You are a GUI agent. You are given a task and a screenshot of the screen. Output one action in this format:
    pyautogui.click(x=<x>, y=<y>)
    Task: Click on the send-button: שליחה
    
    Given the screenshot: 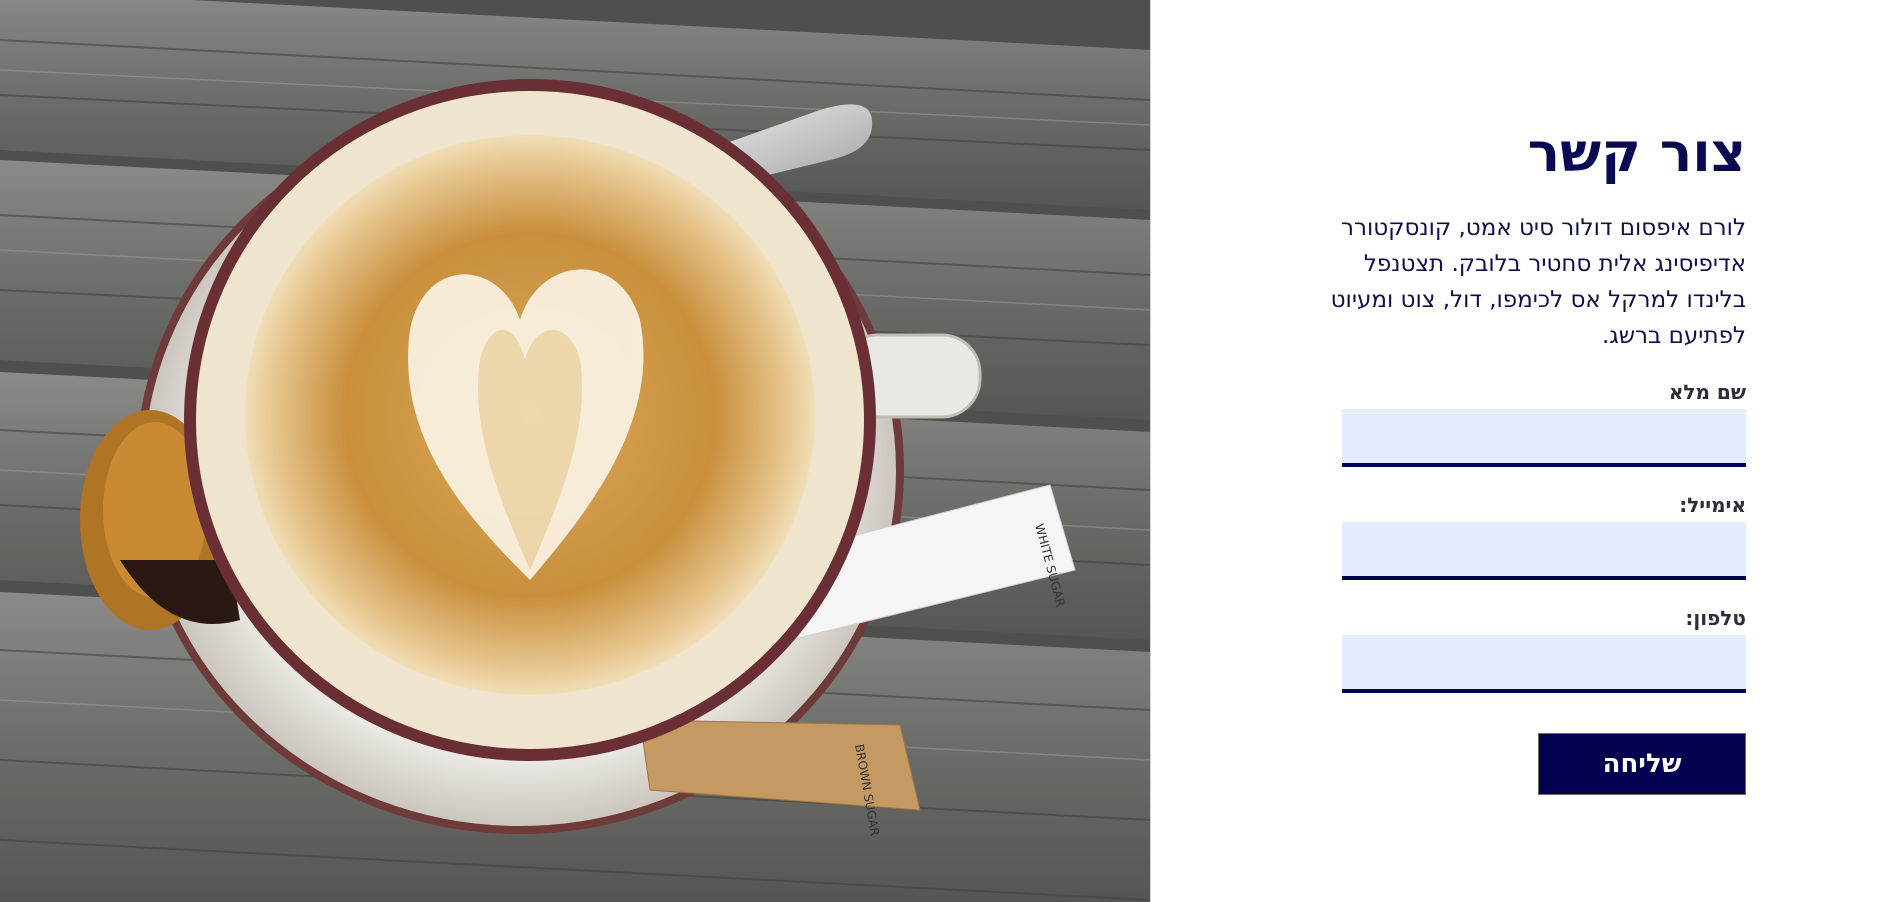 What is the action you would take?
    pyautogui.click(x=1642, y=764)
    